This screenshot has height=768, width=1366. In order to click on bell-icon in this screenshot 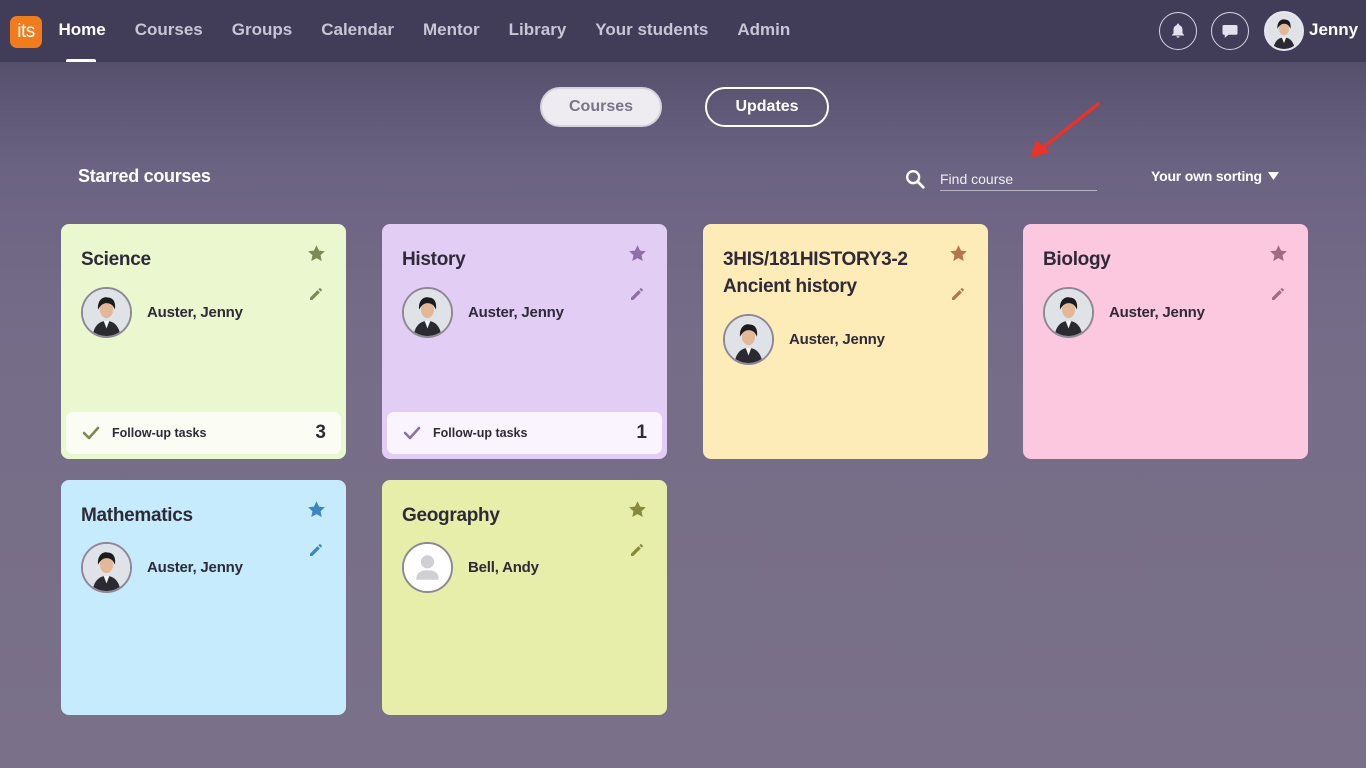, I will do `click(1178, 30)`.